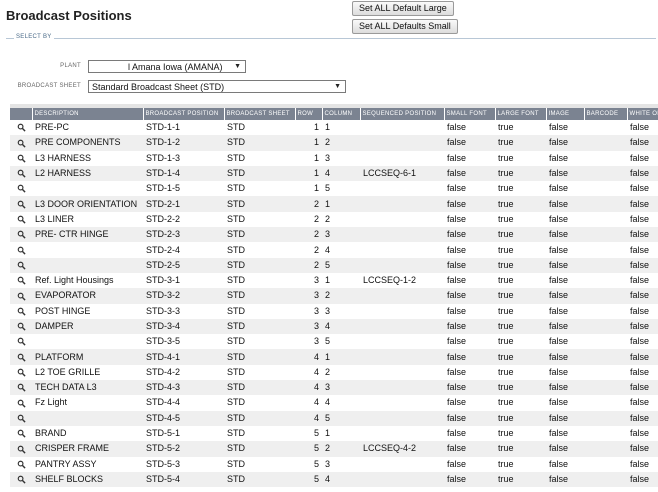 The width and height of the screenshot is (658, 492). Describe the element at coordinates (184, 114) in the screenshot. I see `column-header: BROADCAST POSITION` at that location.